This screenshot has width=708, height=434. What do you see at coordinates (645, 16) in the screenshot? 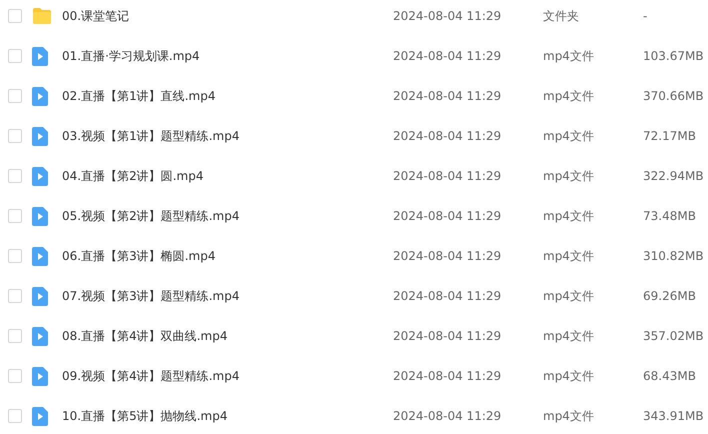
I see `file-size: -` at bounding box center [645, 16].